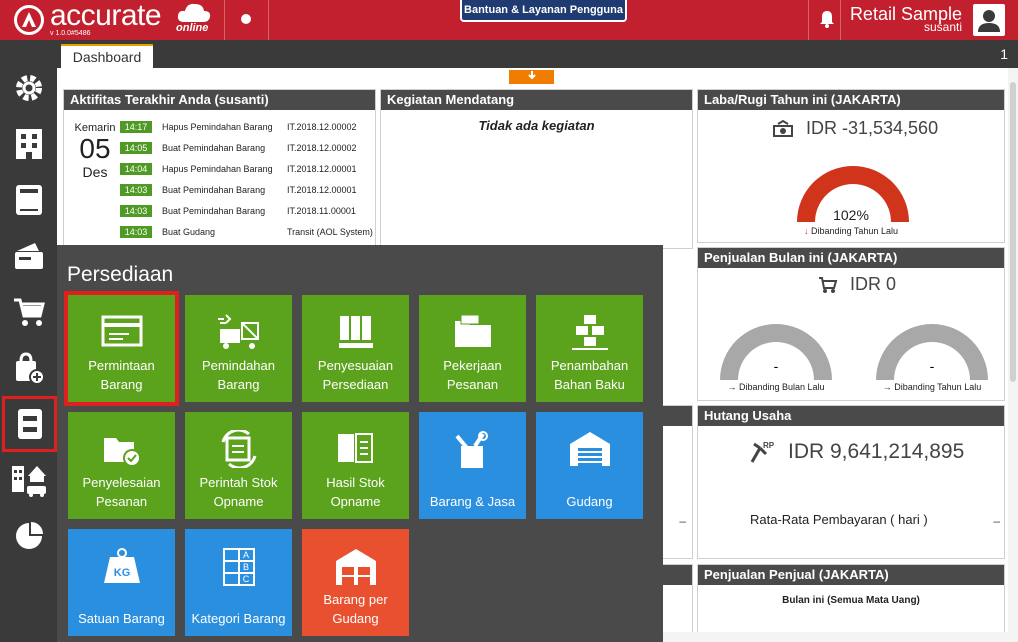  What do you see at coordinates (876, 451) in the screenshot?
I see `payables-value: IDR 9,641,214,895` at bounding box center [876, 451].